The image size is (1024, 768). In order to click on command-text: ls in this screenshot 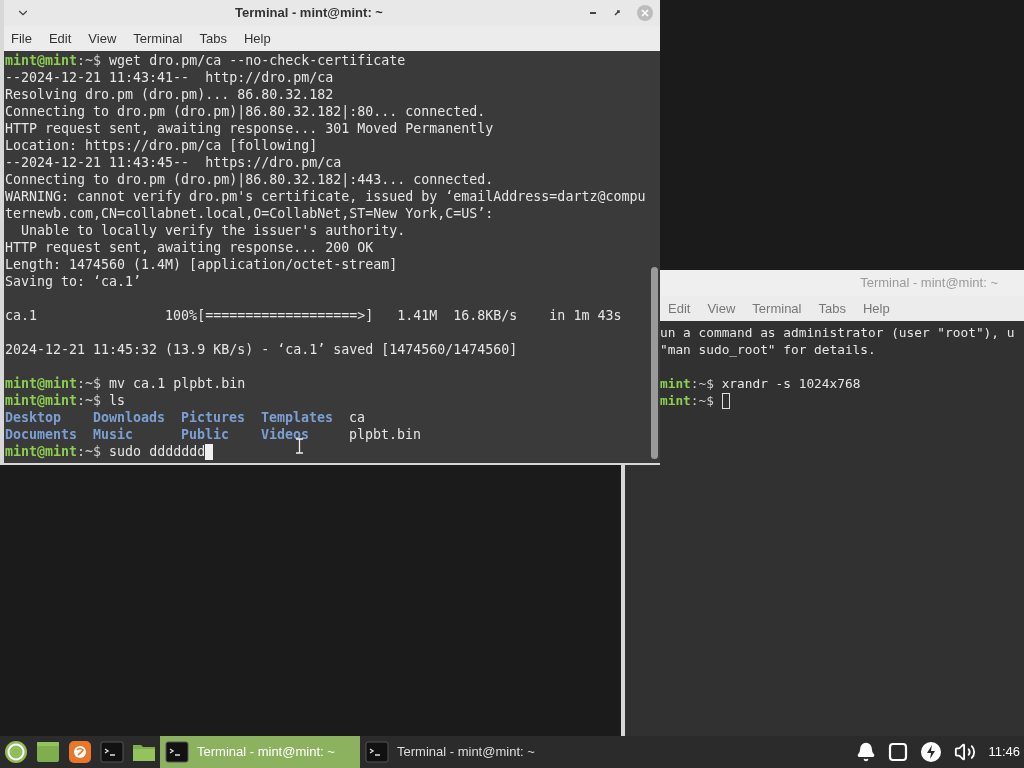, I will do `click(117, 400)`.